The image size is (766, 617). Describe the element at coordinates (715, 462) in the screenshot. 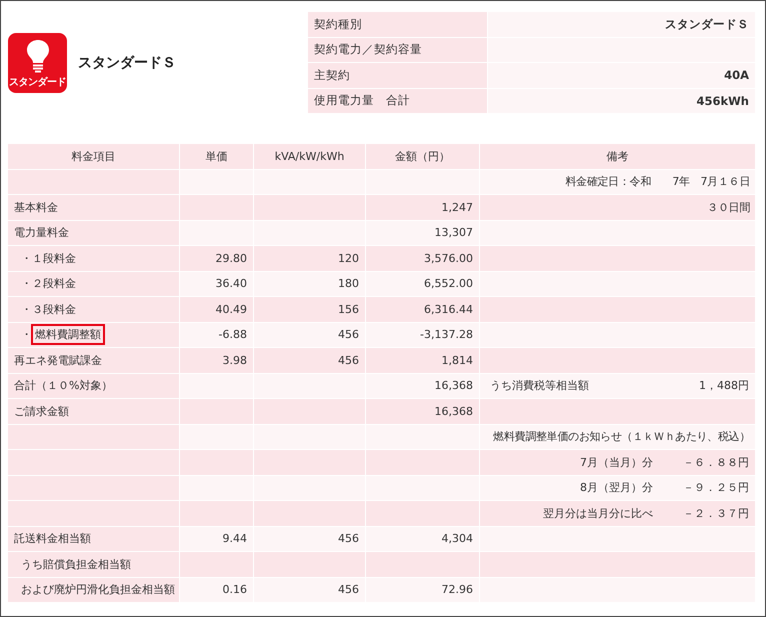

I see `note-value: －６．８８円` at that location.